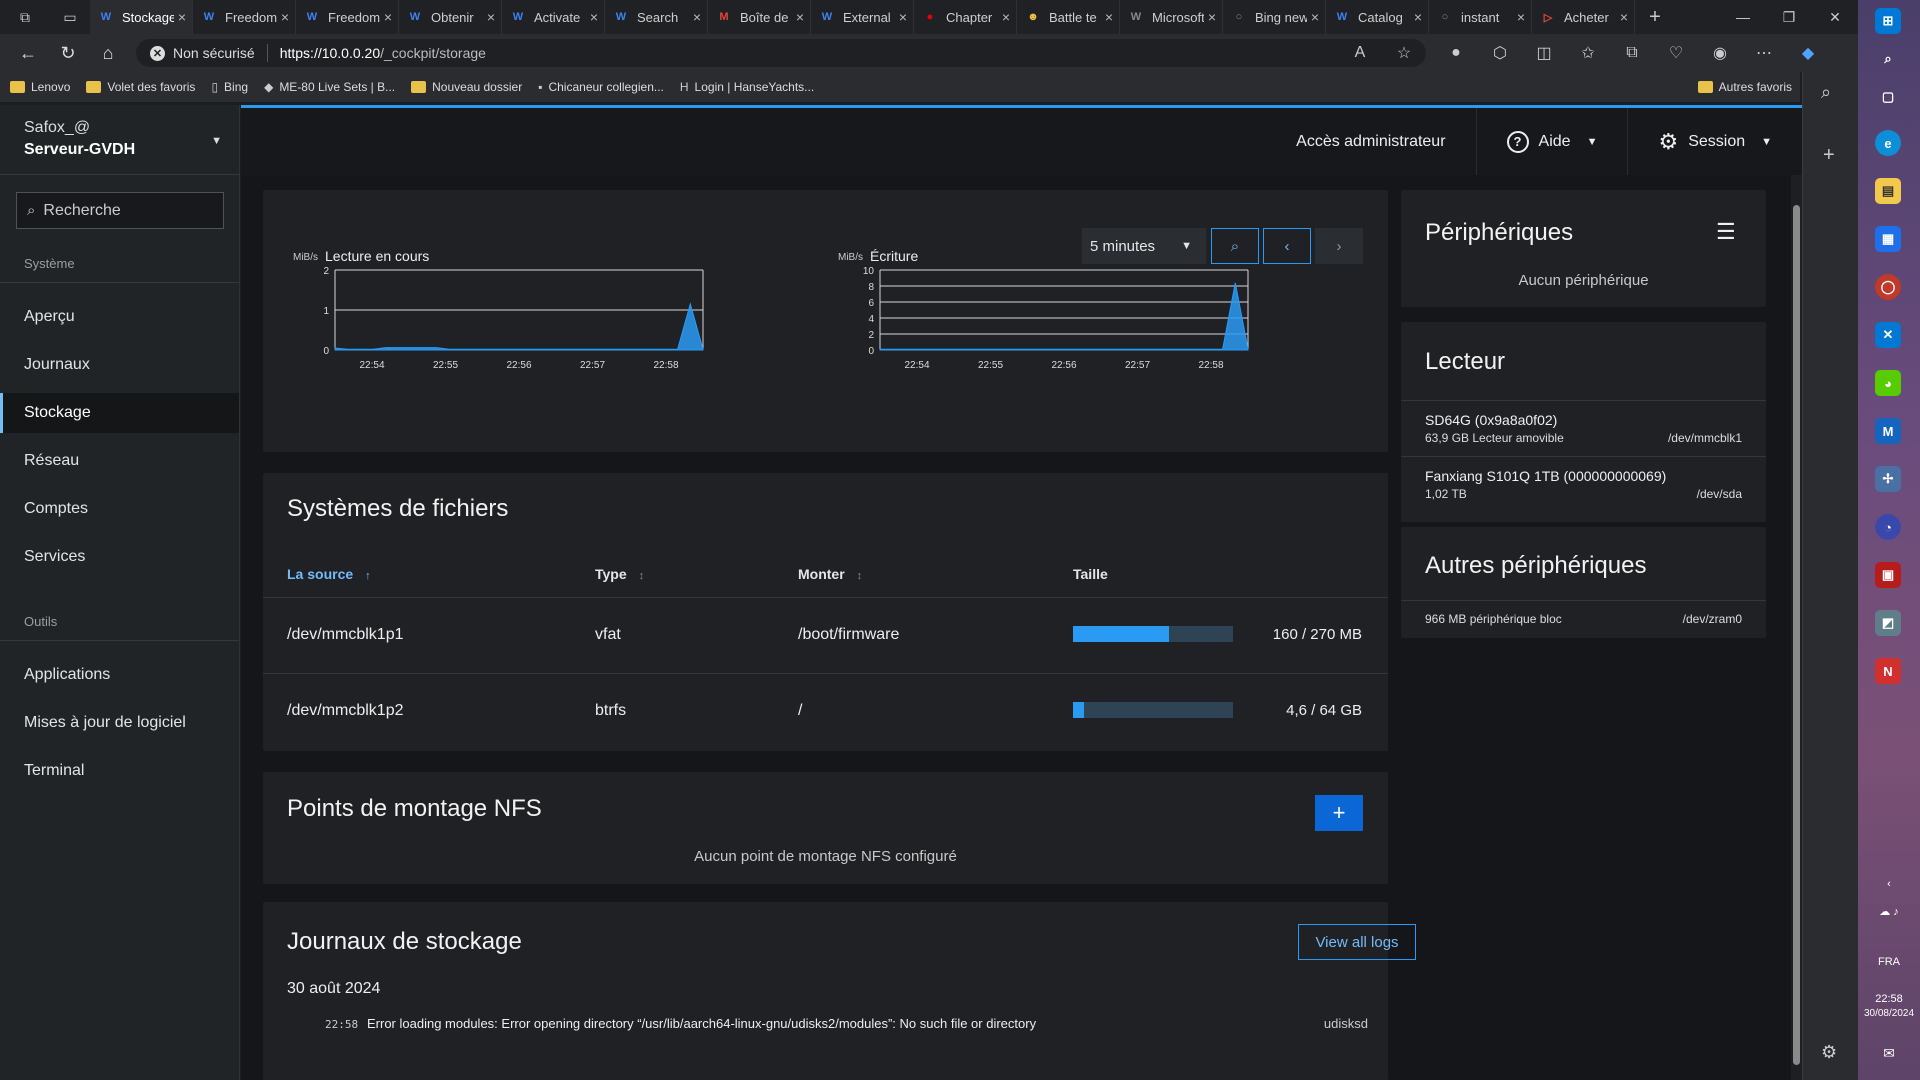  Describe the element at coordinates (1835, 17) in the screenshot. I see `close-window-icon: ✕` at that location.